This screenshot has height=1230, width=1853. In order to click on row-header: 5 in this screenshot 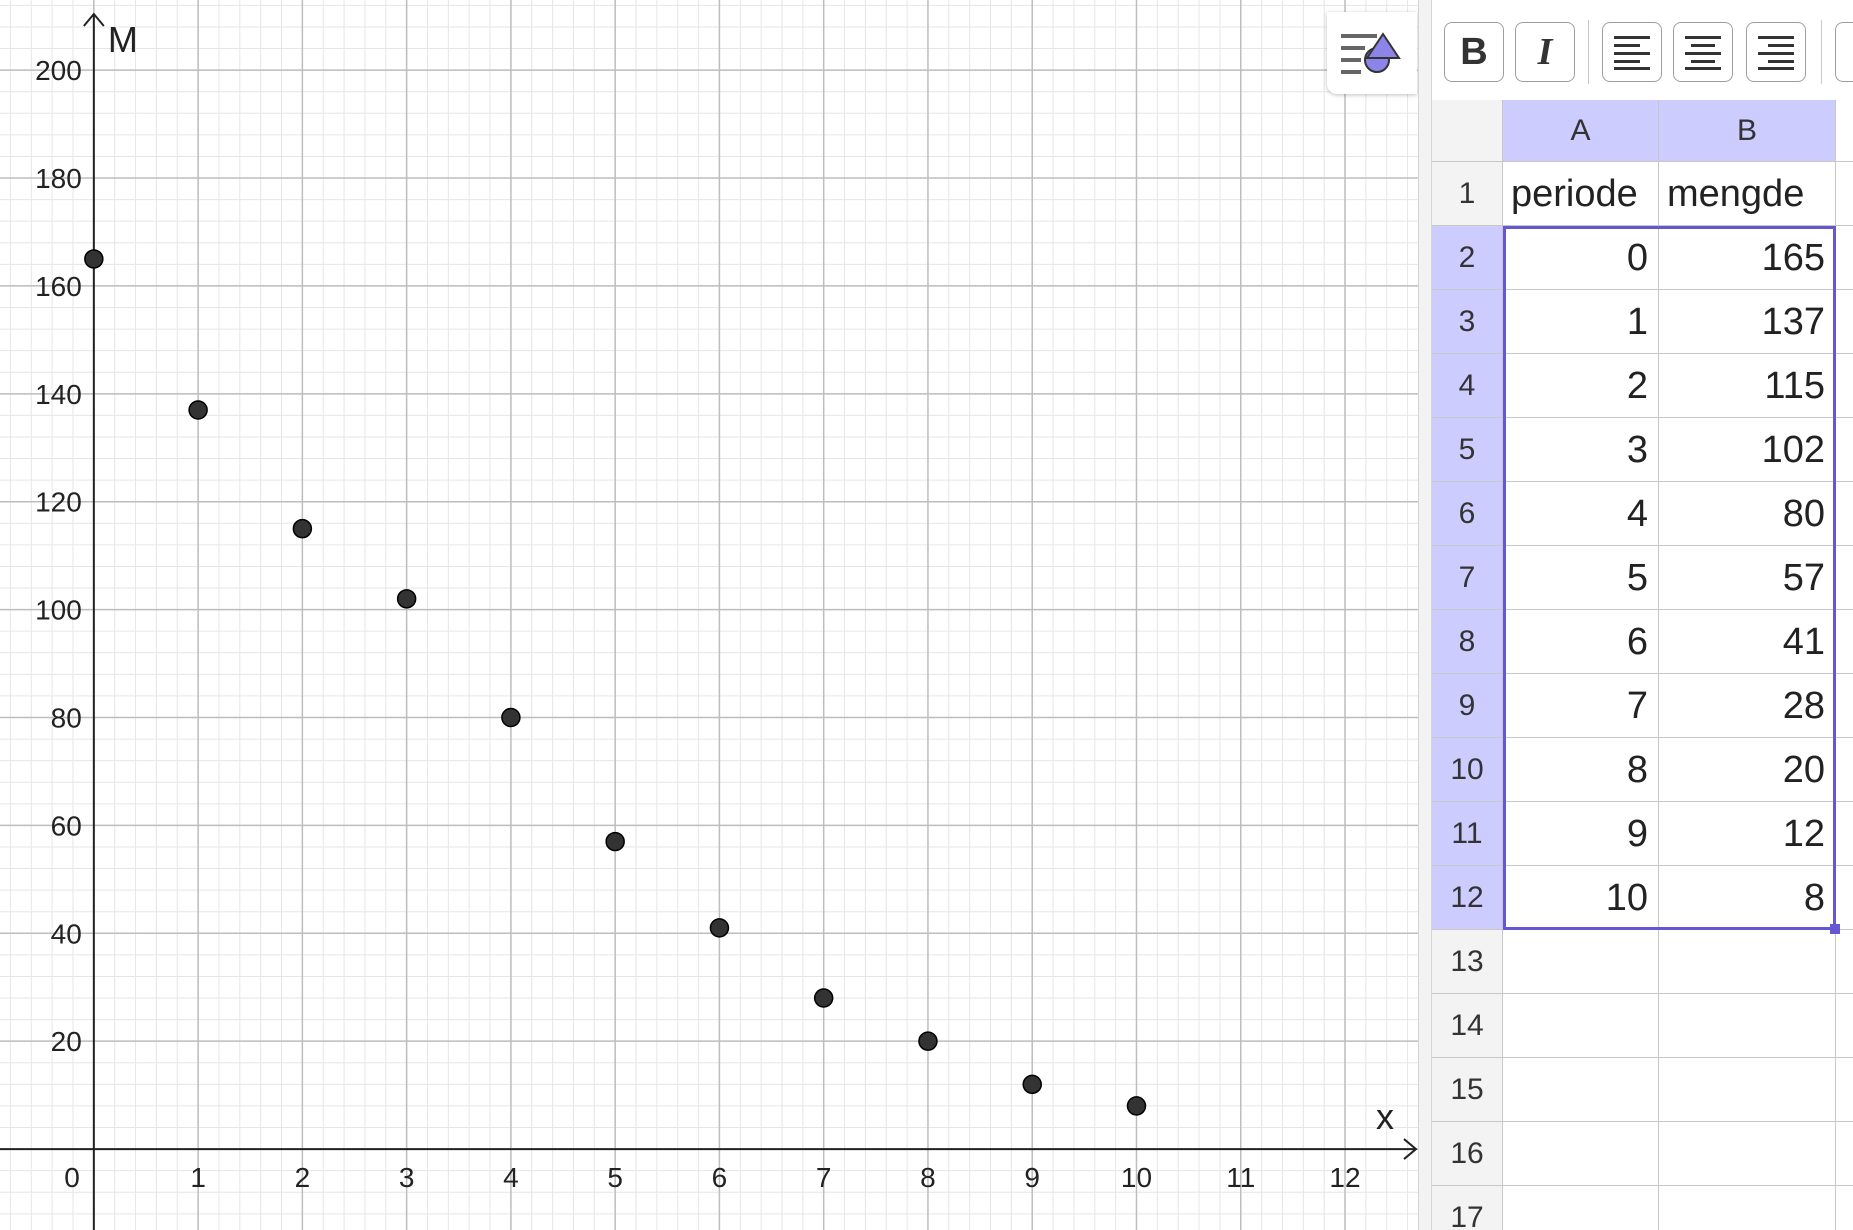, I will do `click(1467, 450)`.